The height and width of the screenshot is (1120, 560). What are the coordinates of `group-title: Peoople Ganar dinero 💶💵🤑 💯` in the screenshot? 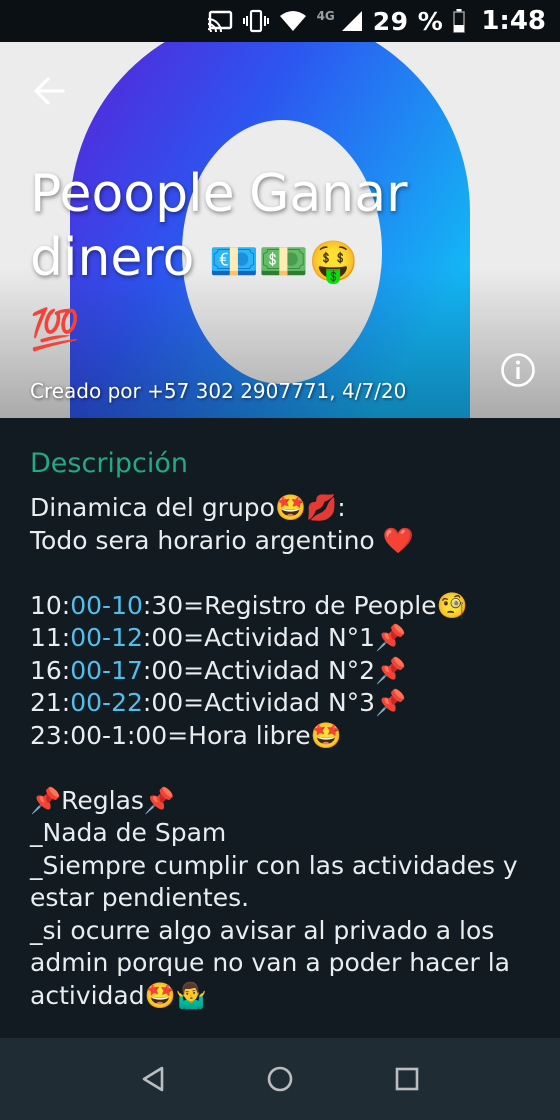 It's located at (265, 262).